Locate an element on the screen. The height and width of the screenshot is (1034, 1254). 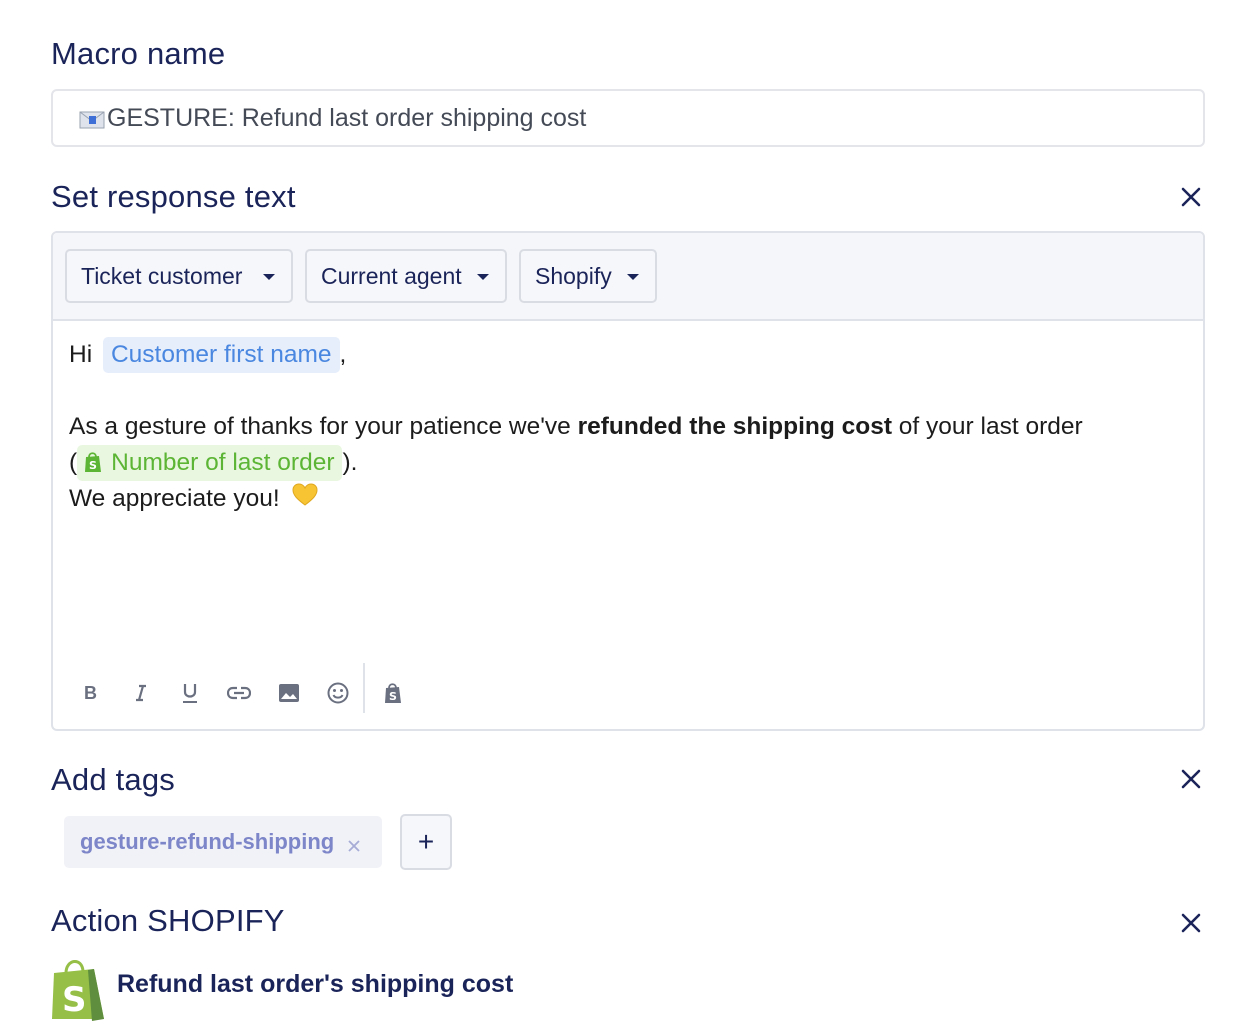
image-icon is located at coordinates (289, 693).